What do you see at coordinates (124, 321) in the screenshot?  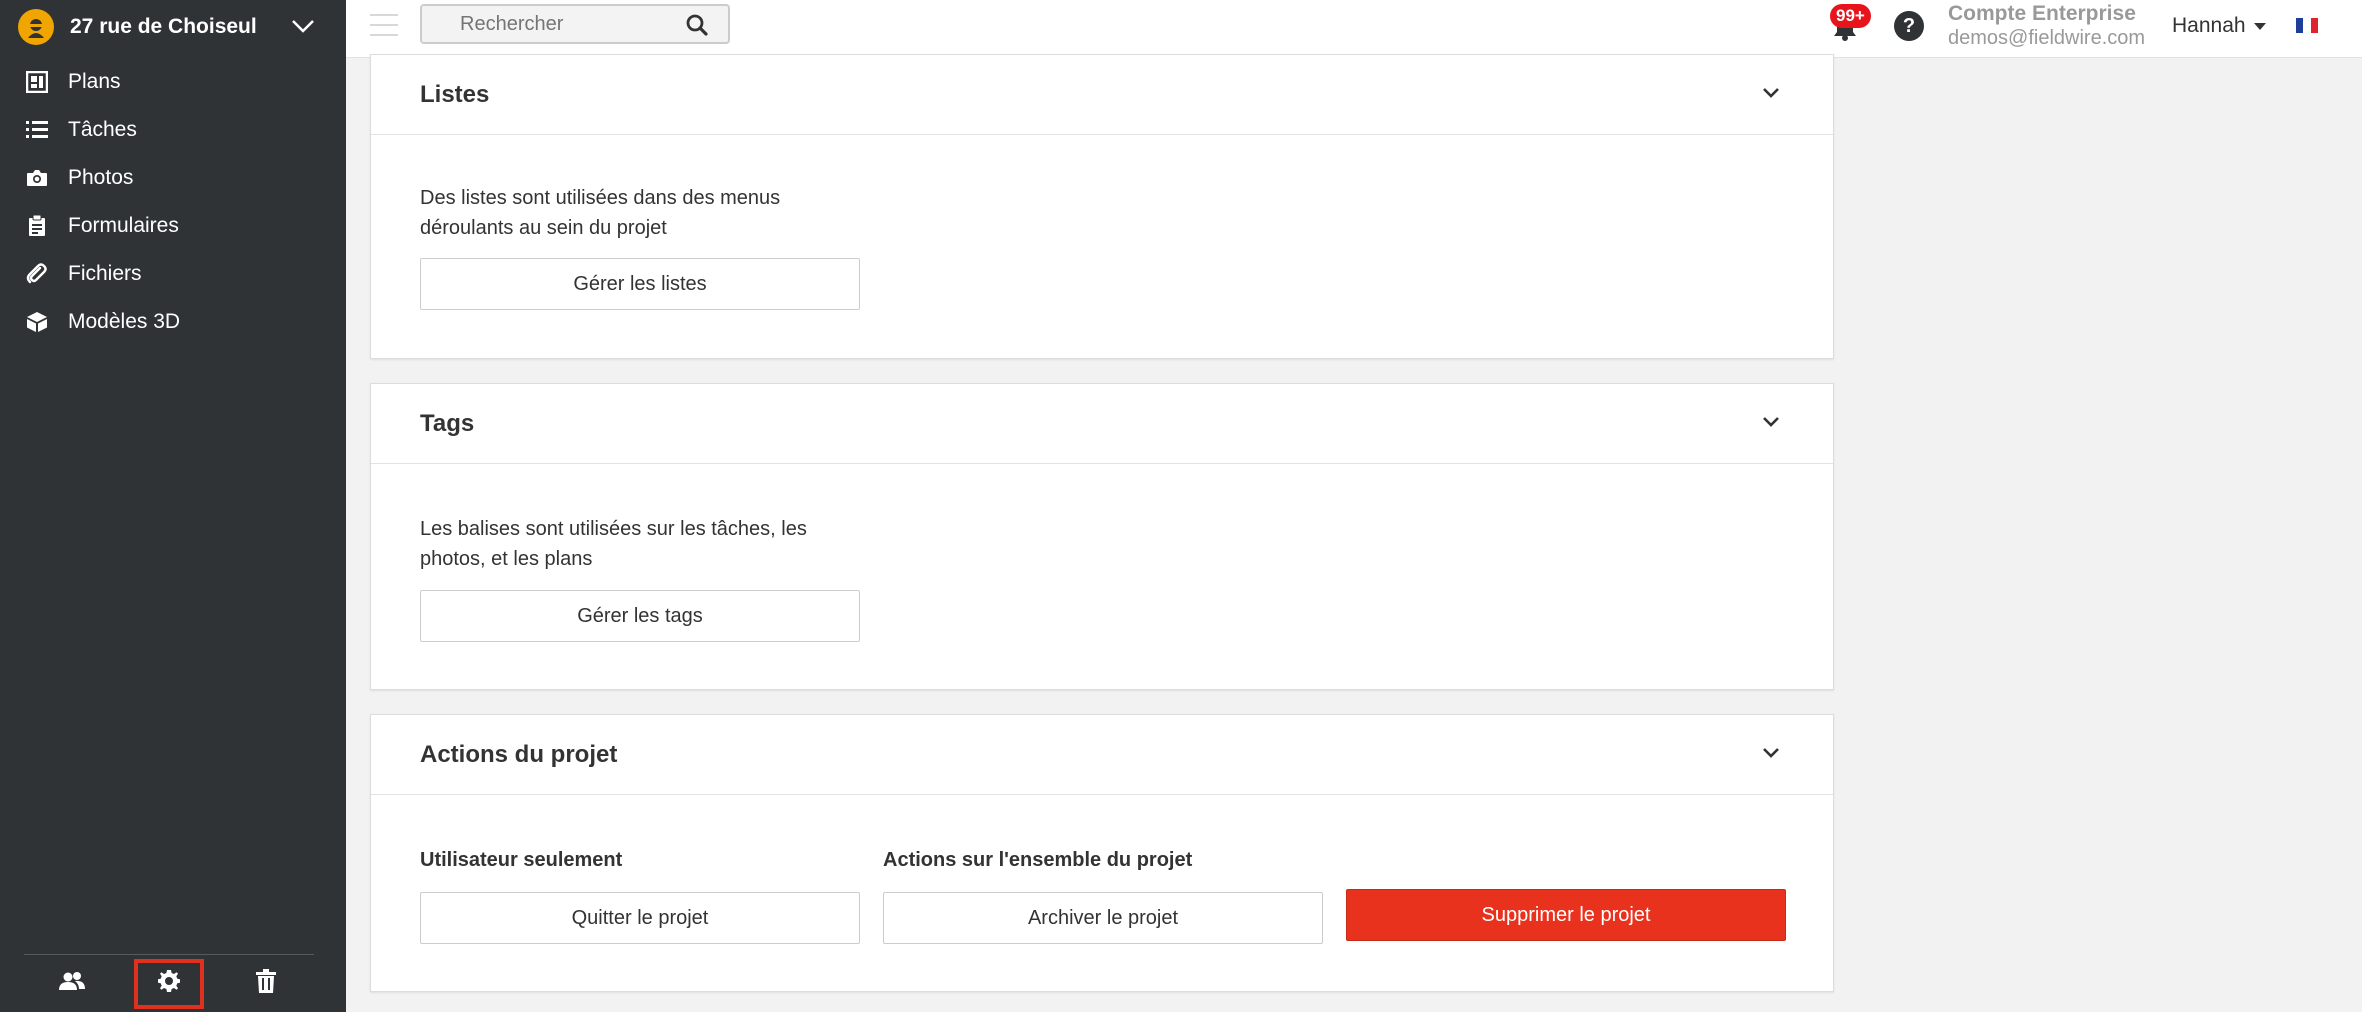 I see `sidebar-item-label: Modèles 3D` at bounding box center [124, 321].